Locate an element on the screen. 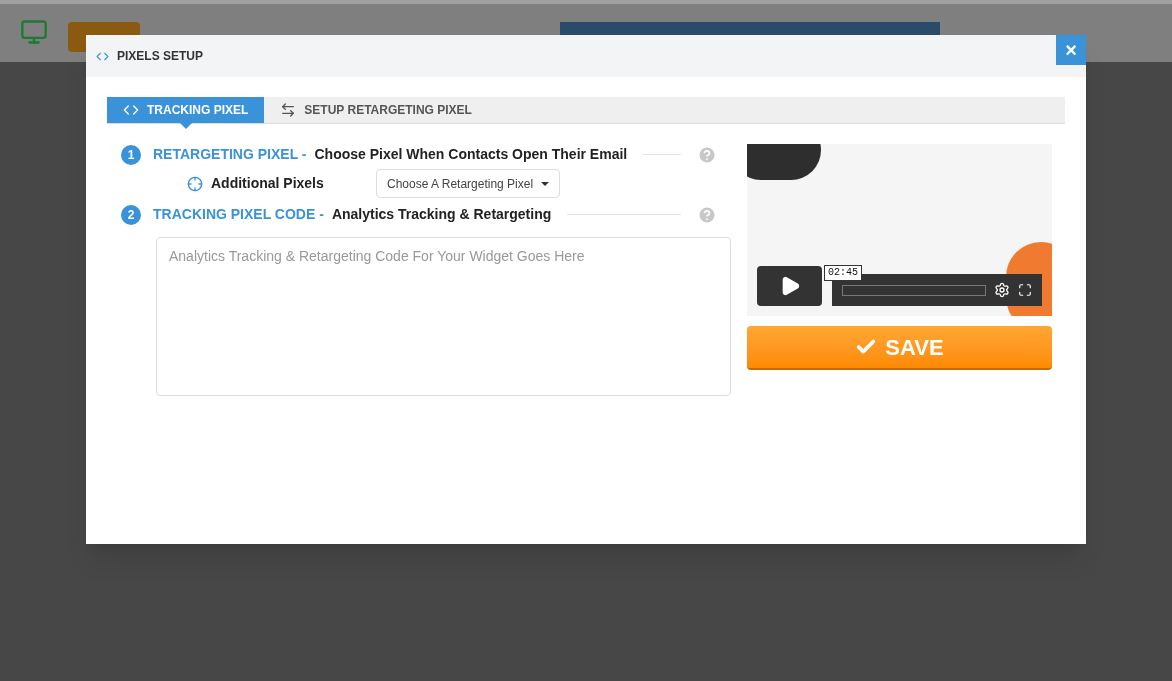  settings-icon is located at coordinates (1002, 290).